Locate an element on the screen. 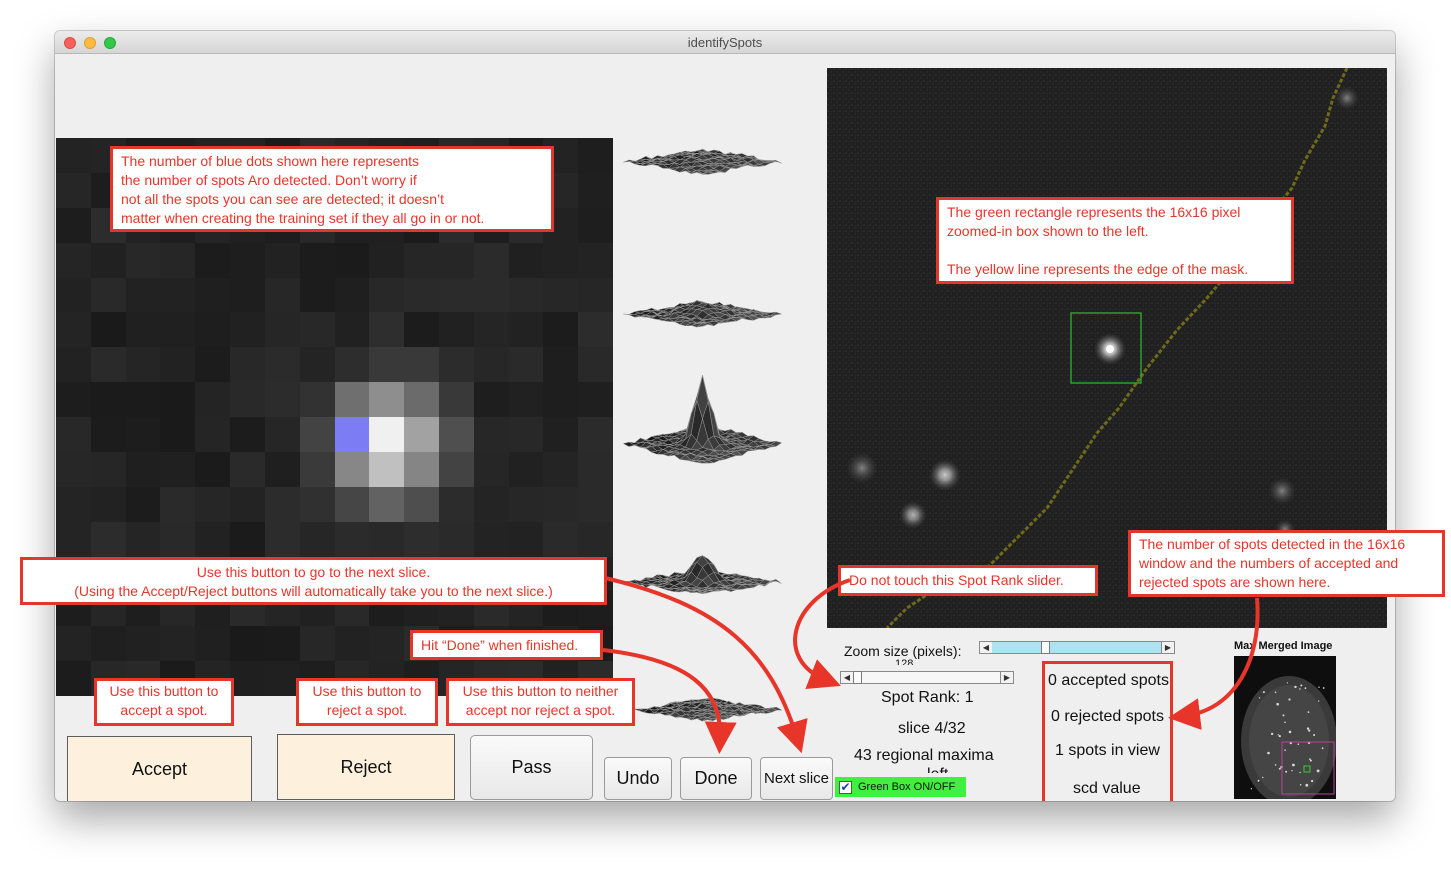 The height and width of the screenshot is (881, 1451). annotation-reject: Use this button to reject a spot. is located at coordinates (367, 702).